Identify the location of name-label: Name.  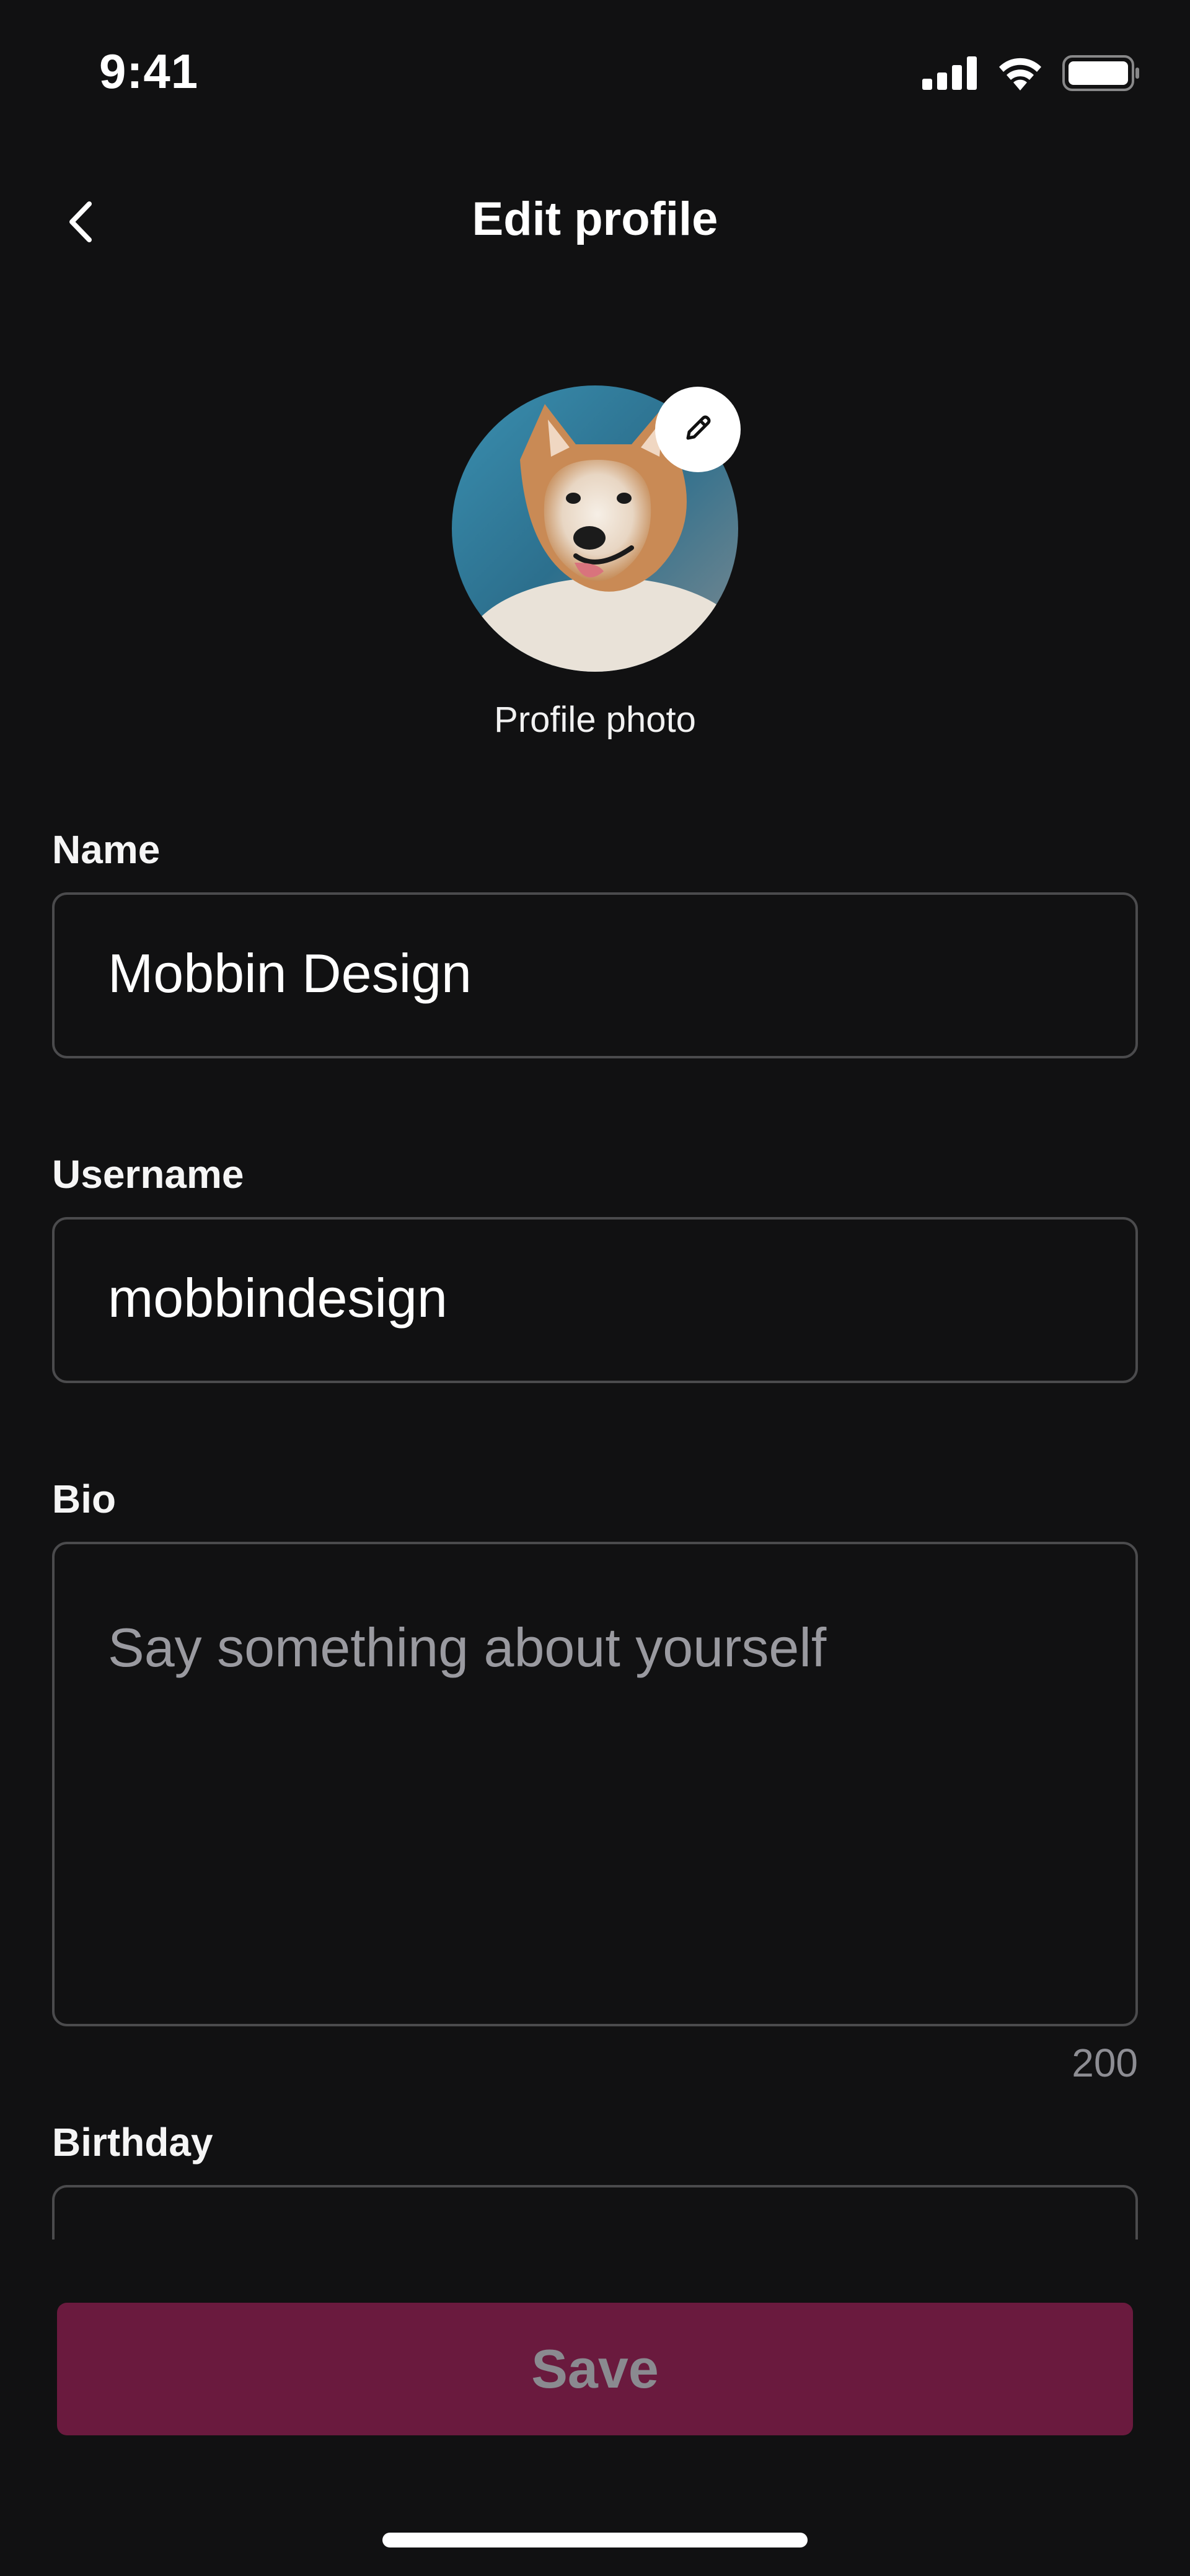
(106, 850).